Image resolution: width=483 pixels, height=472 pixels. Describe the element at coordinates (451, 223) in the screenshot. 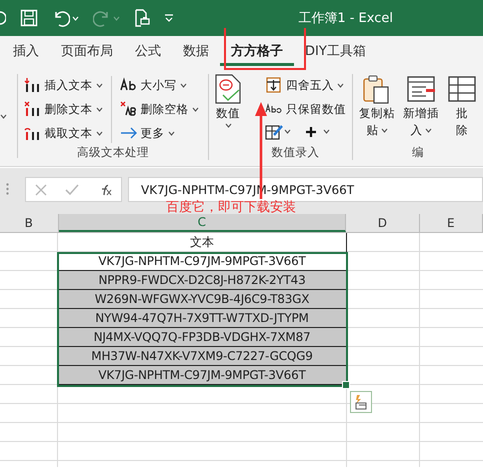

I see `column-header: E` at that location.